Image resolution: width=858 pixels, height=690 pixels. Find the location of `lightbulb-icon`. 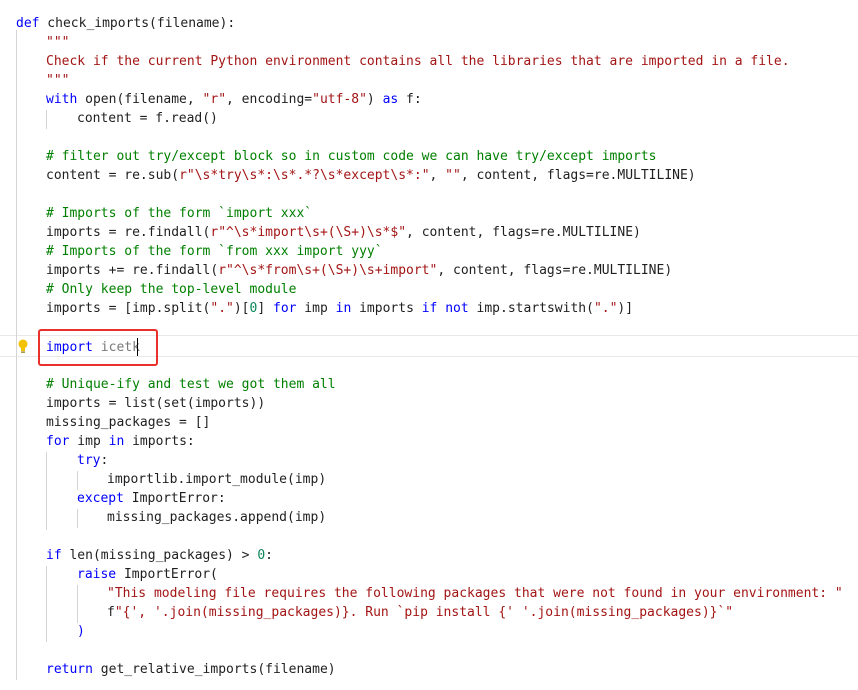

lightbulb-icon is located at coordinates (23, 346).